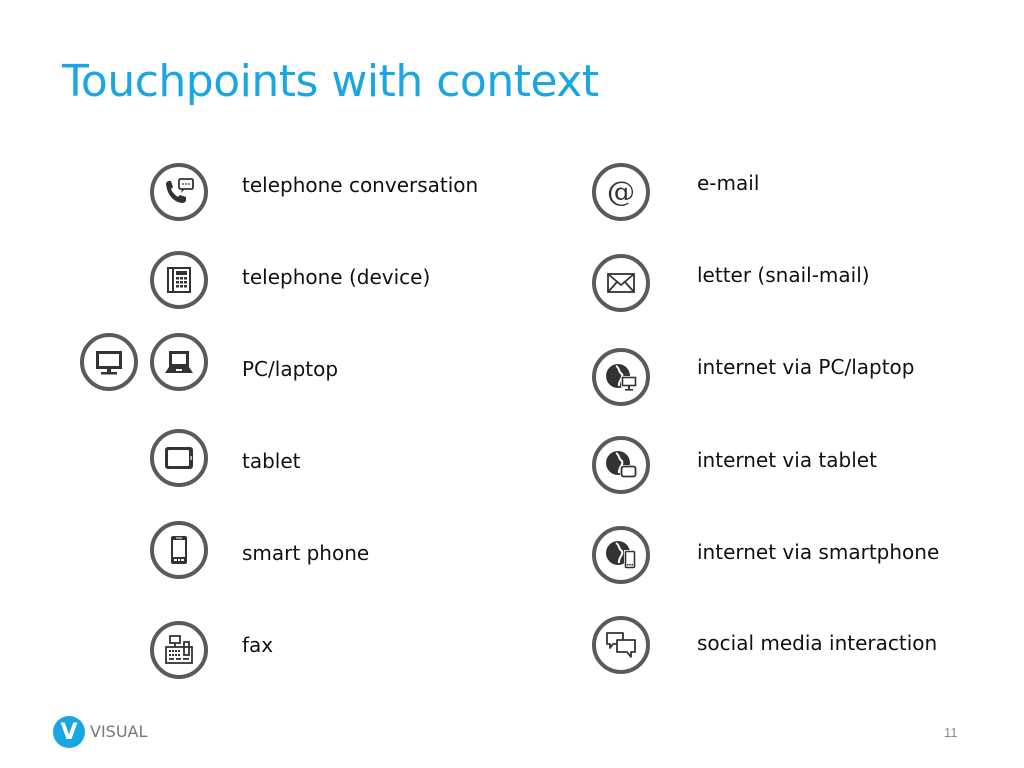 The height and width of the screenshot is (768, 1024). I want to click on touchpoint-label: e-mail, so click(728, 183).